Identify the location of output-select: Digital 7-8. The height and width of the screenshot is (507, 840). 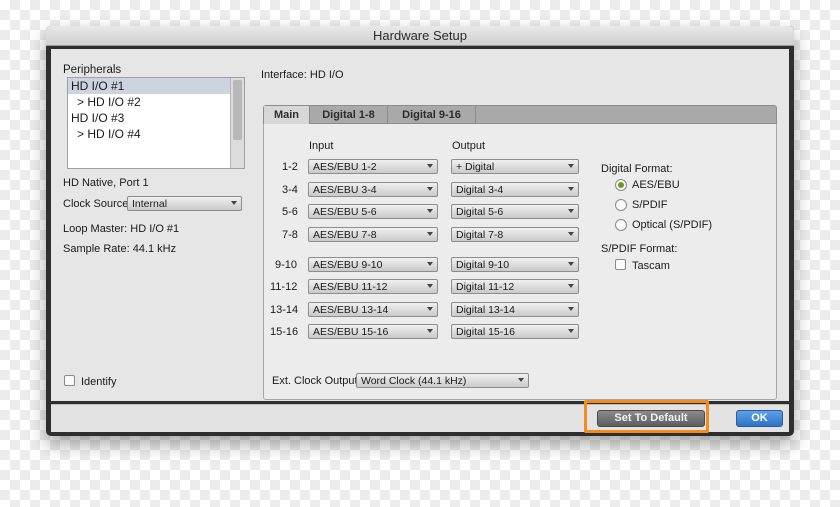
(515, 234).